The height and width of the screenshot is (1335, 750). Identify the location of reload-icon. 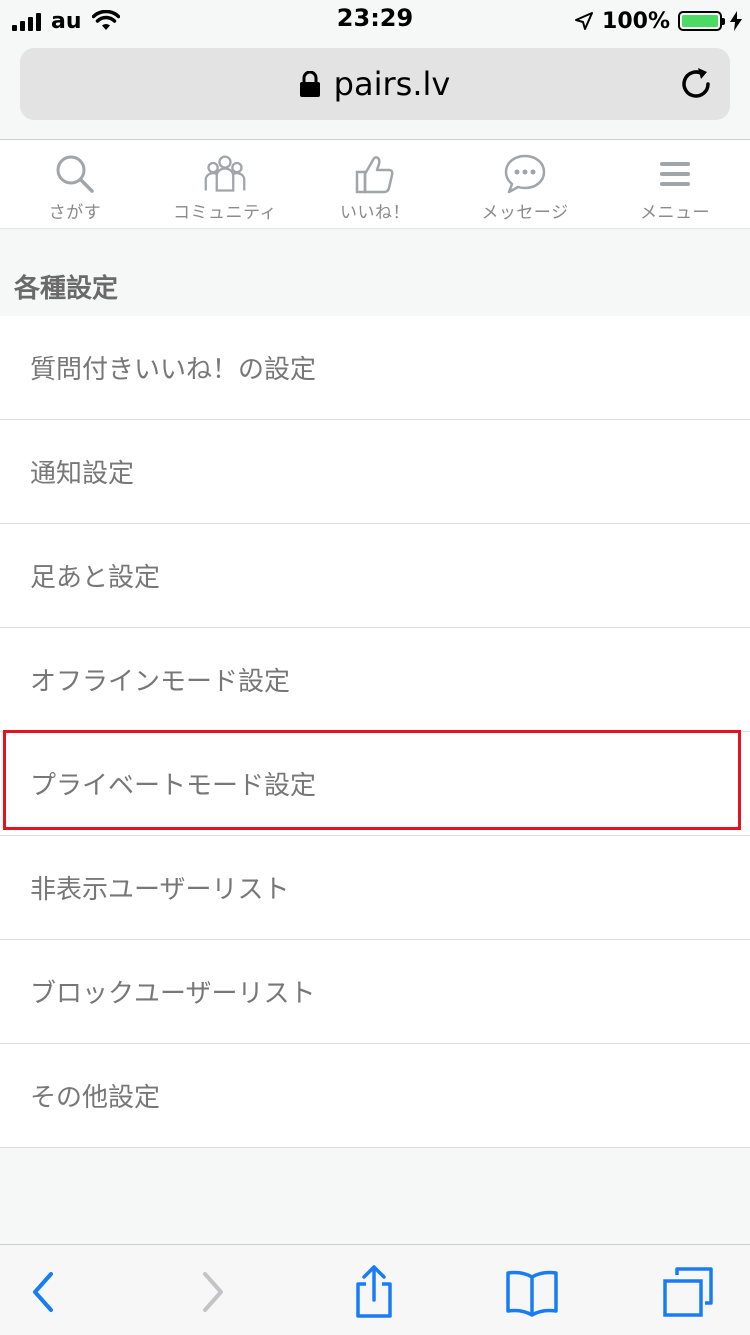
(696, 84).